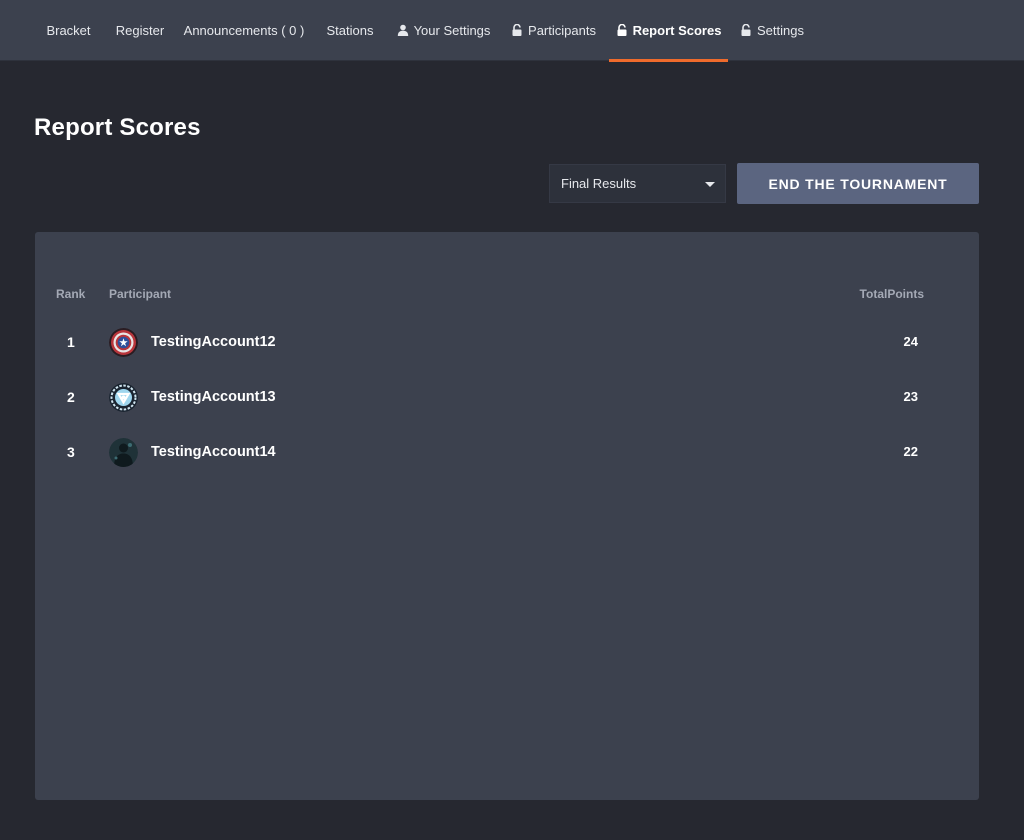 The height and width of the screenshot is (840, 1024). Describe the element at coordinates (507, 397) in the screenshot. I see `table-row: 2 TestingAccount13 23` at that location.